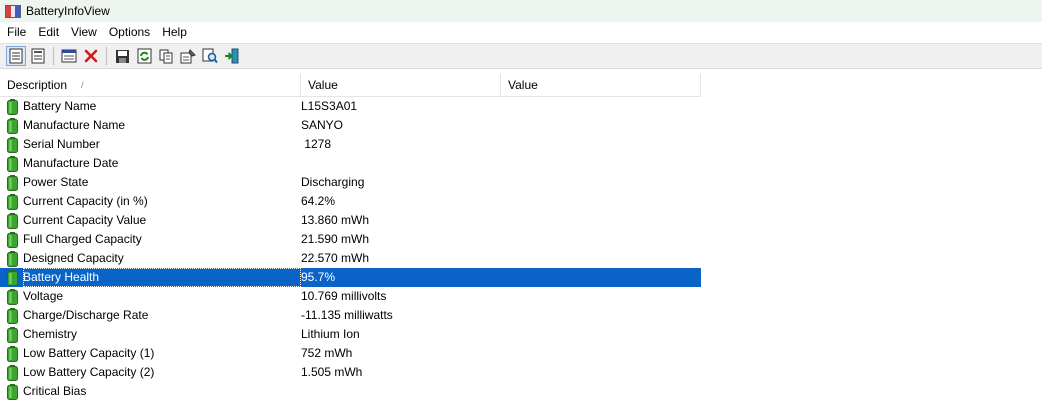  Describe the element at coordinates (318, 277) in the screenshot. I see `row-value: 95.7%` at that location.